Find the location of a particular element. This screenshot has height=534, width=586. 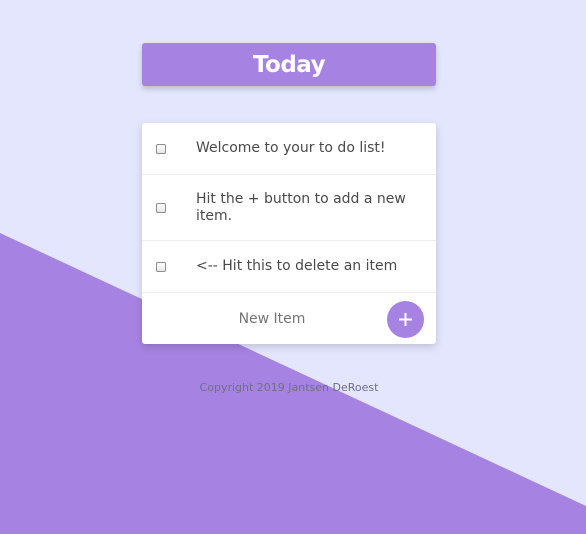

copyright-text: Copyright 2019 Jantsen DeRoest is located at coordinates (289, 387).